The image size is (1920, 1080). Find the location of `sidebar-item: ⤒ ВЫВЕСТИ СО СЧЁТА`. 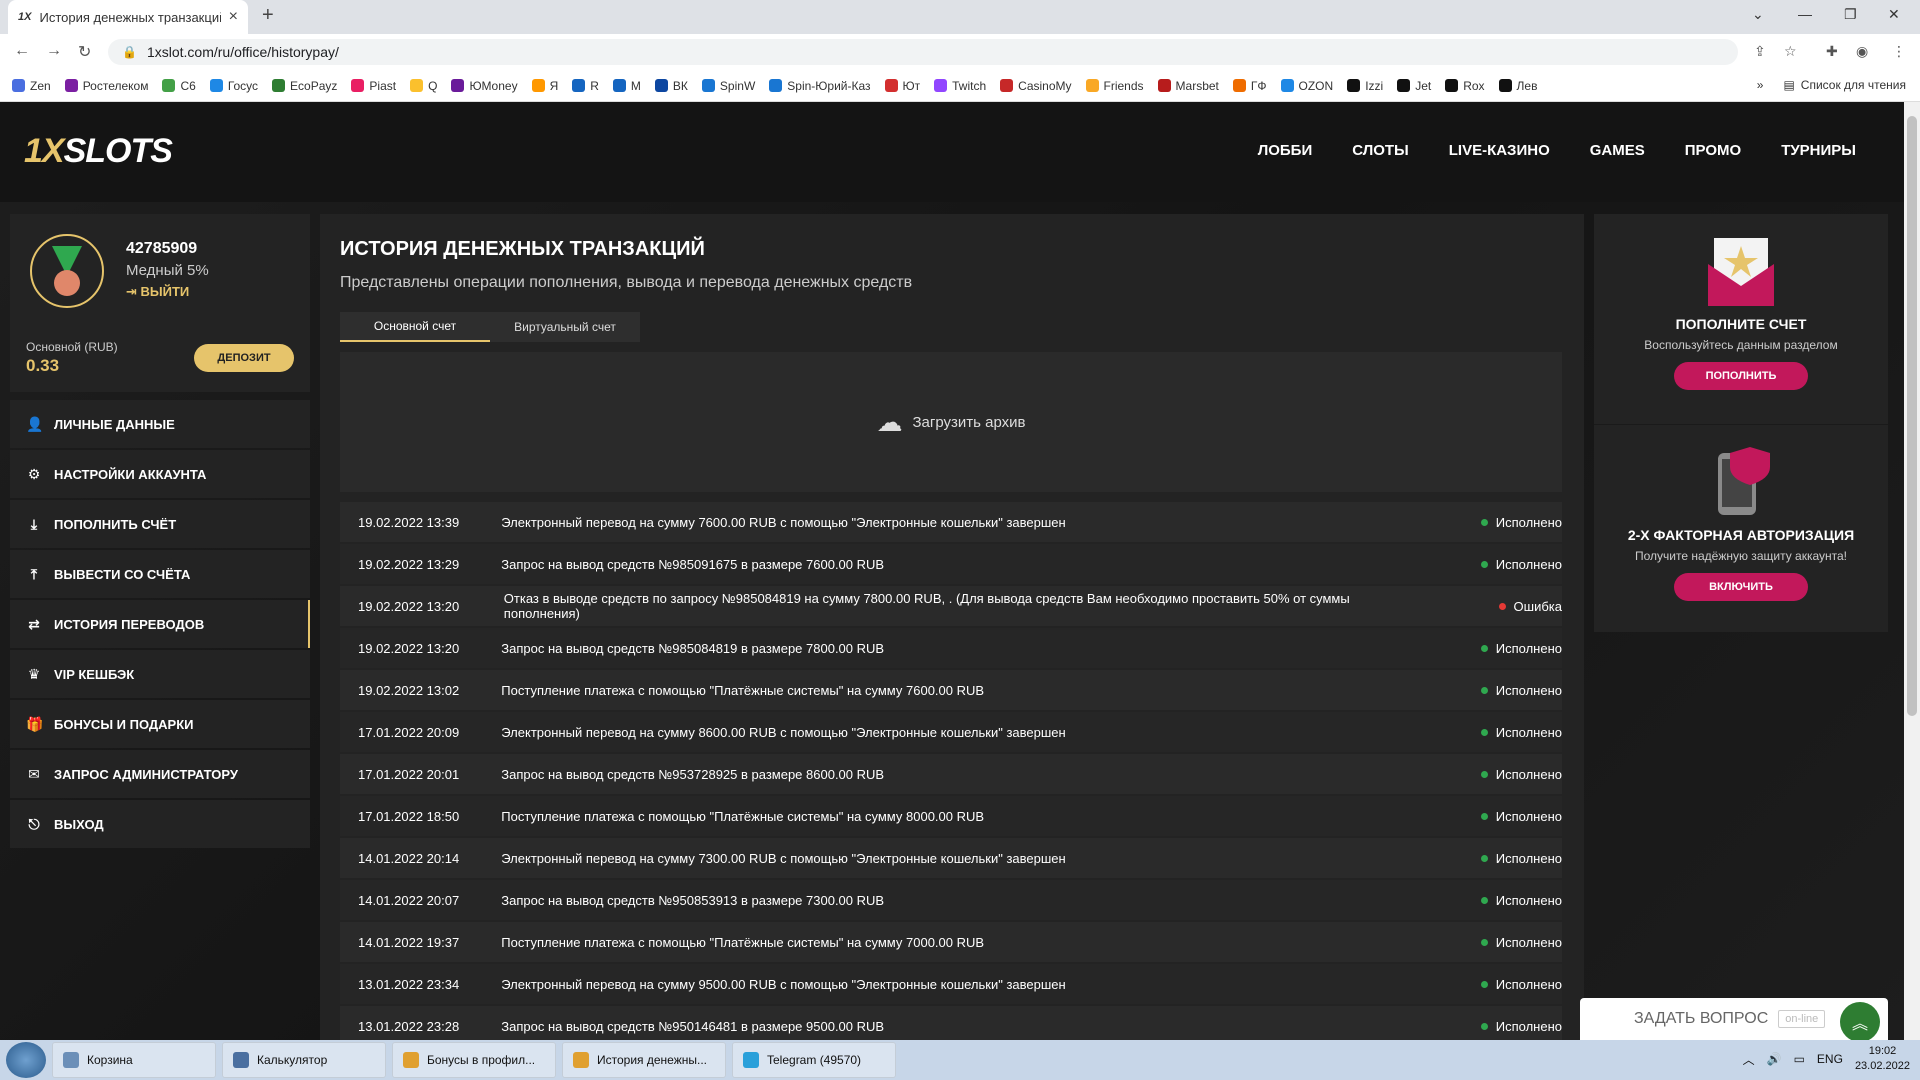

sidebar-item: ⤒ ВЫВЕСТИ СО СЧЁТА is located at coordinates (160, 574).